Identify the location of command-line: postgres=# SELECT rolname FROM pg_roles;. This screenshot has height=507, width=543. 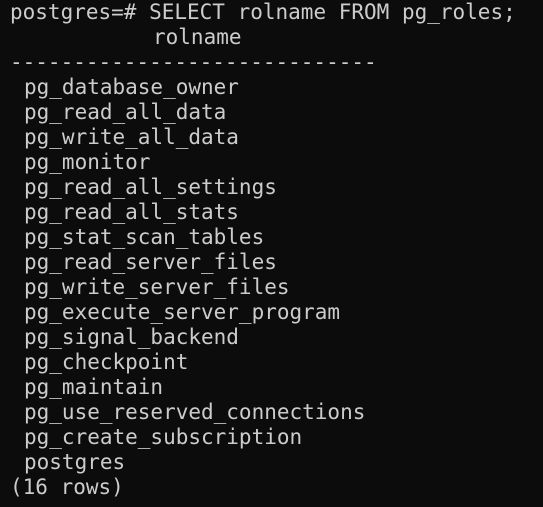
(271, 12).